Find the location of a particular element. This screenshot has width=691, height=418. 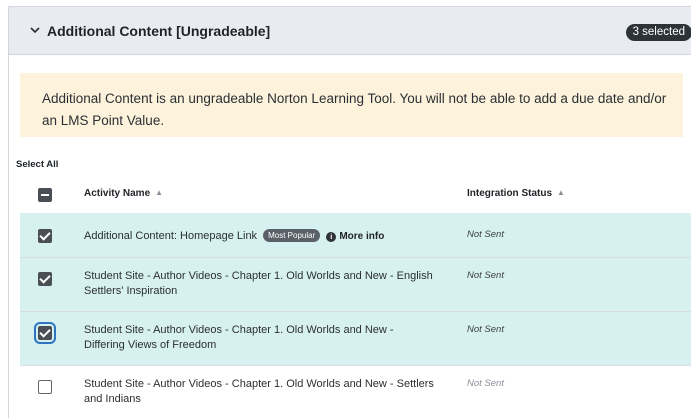

column-header-status-label: Integration Status is located at coordinates (510, 193).